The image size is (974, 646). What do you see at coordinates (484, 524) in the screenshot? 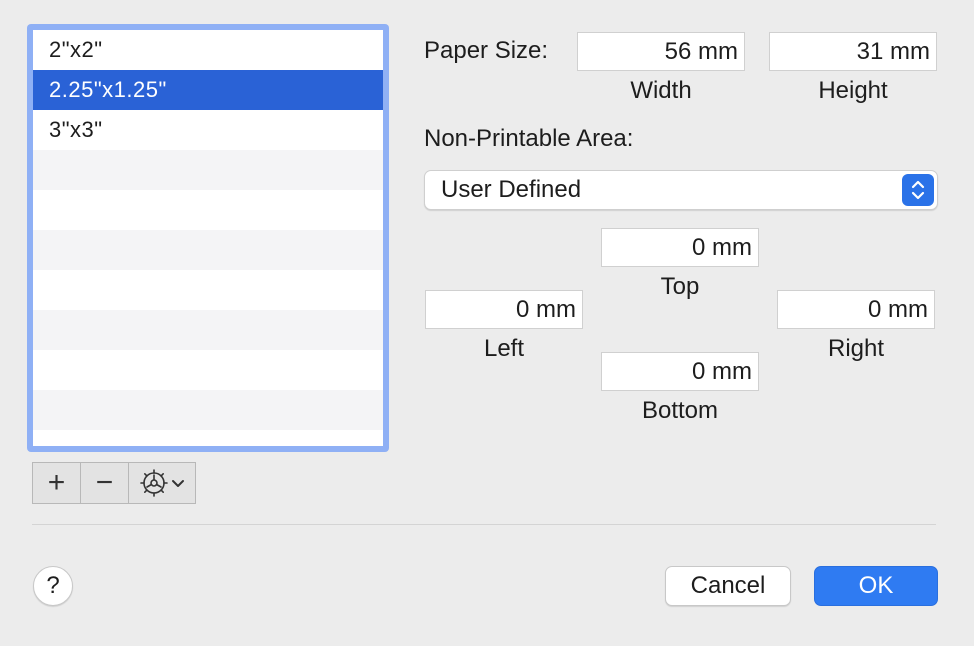
I see `divider` at bounding box center [484, 524].